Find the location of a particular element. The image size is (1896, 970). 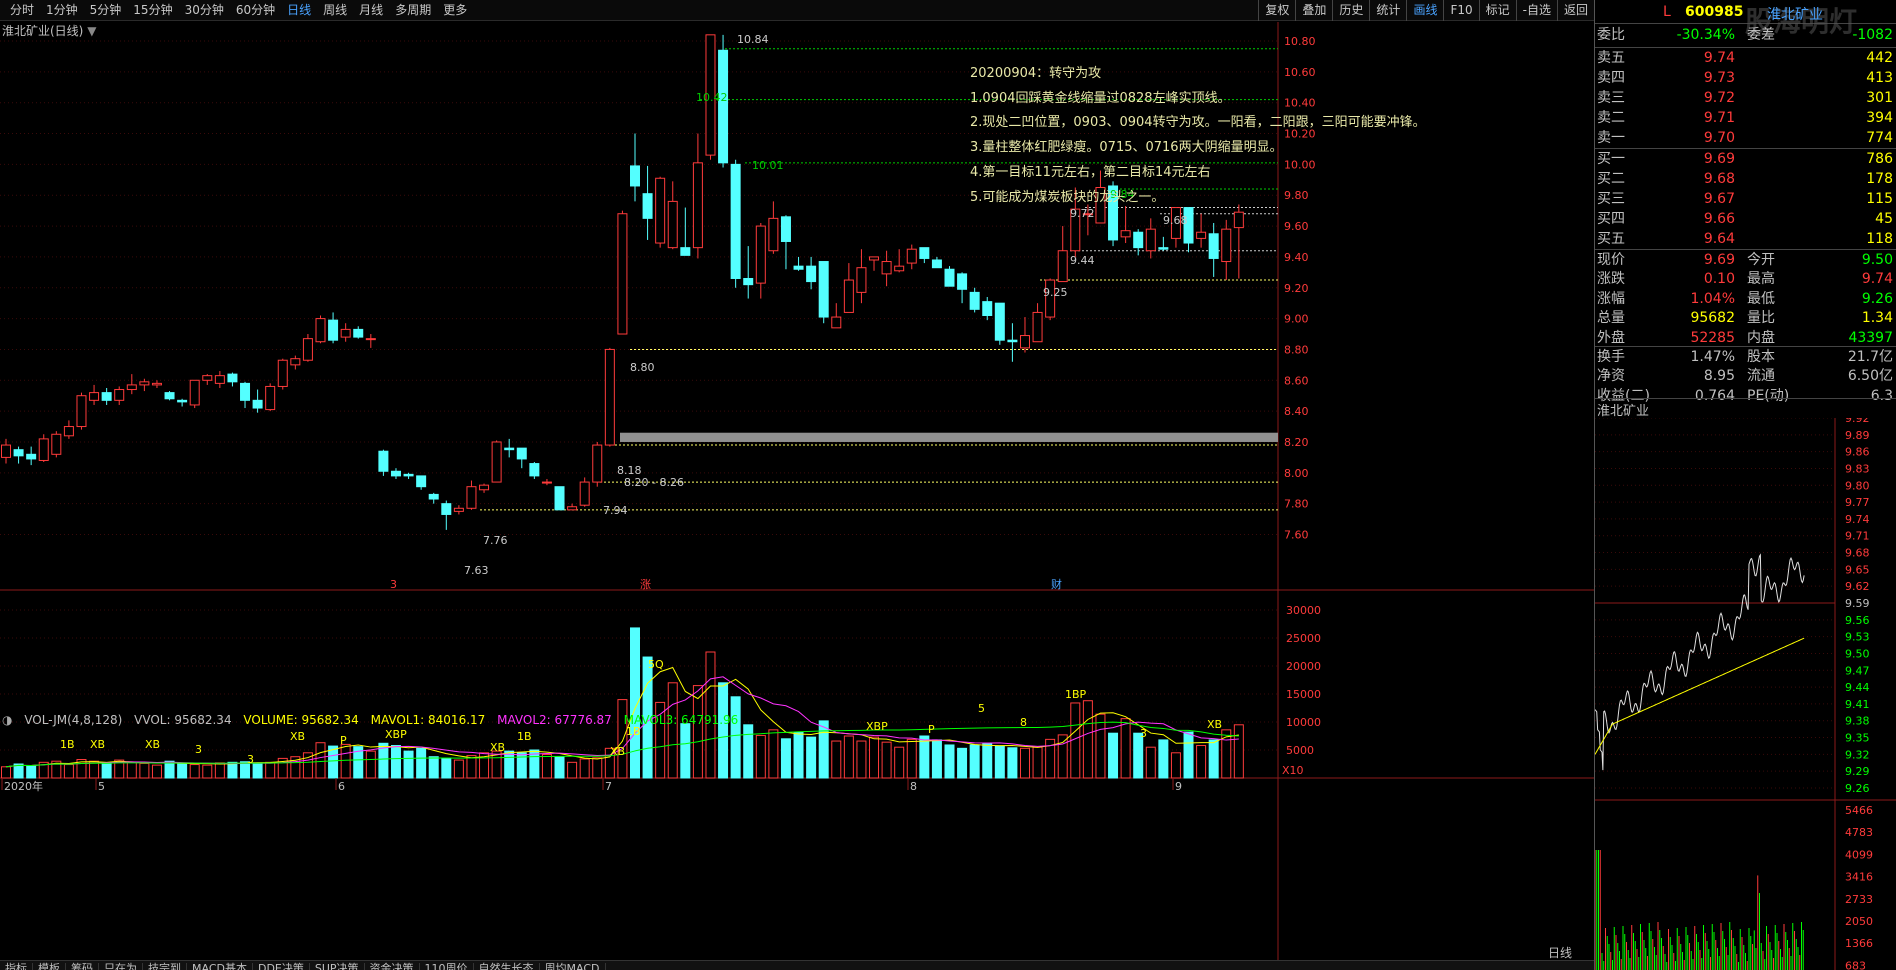

price-label: 10.42 is located at coordinates (712, 97).